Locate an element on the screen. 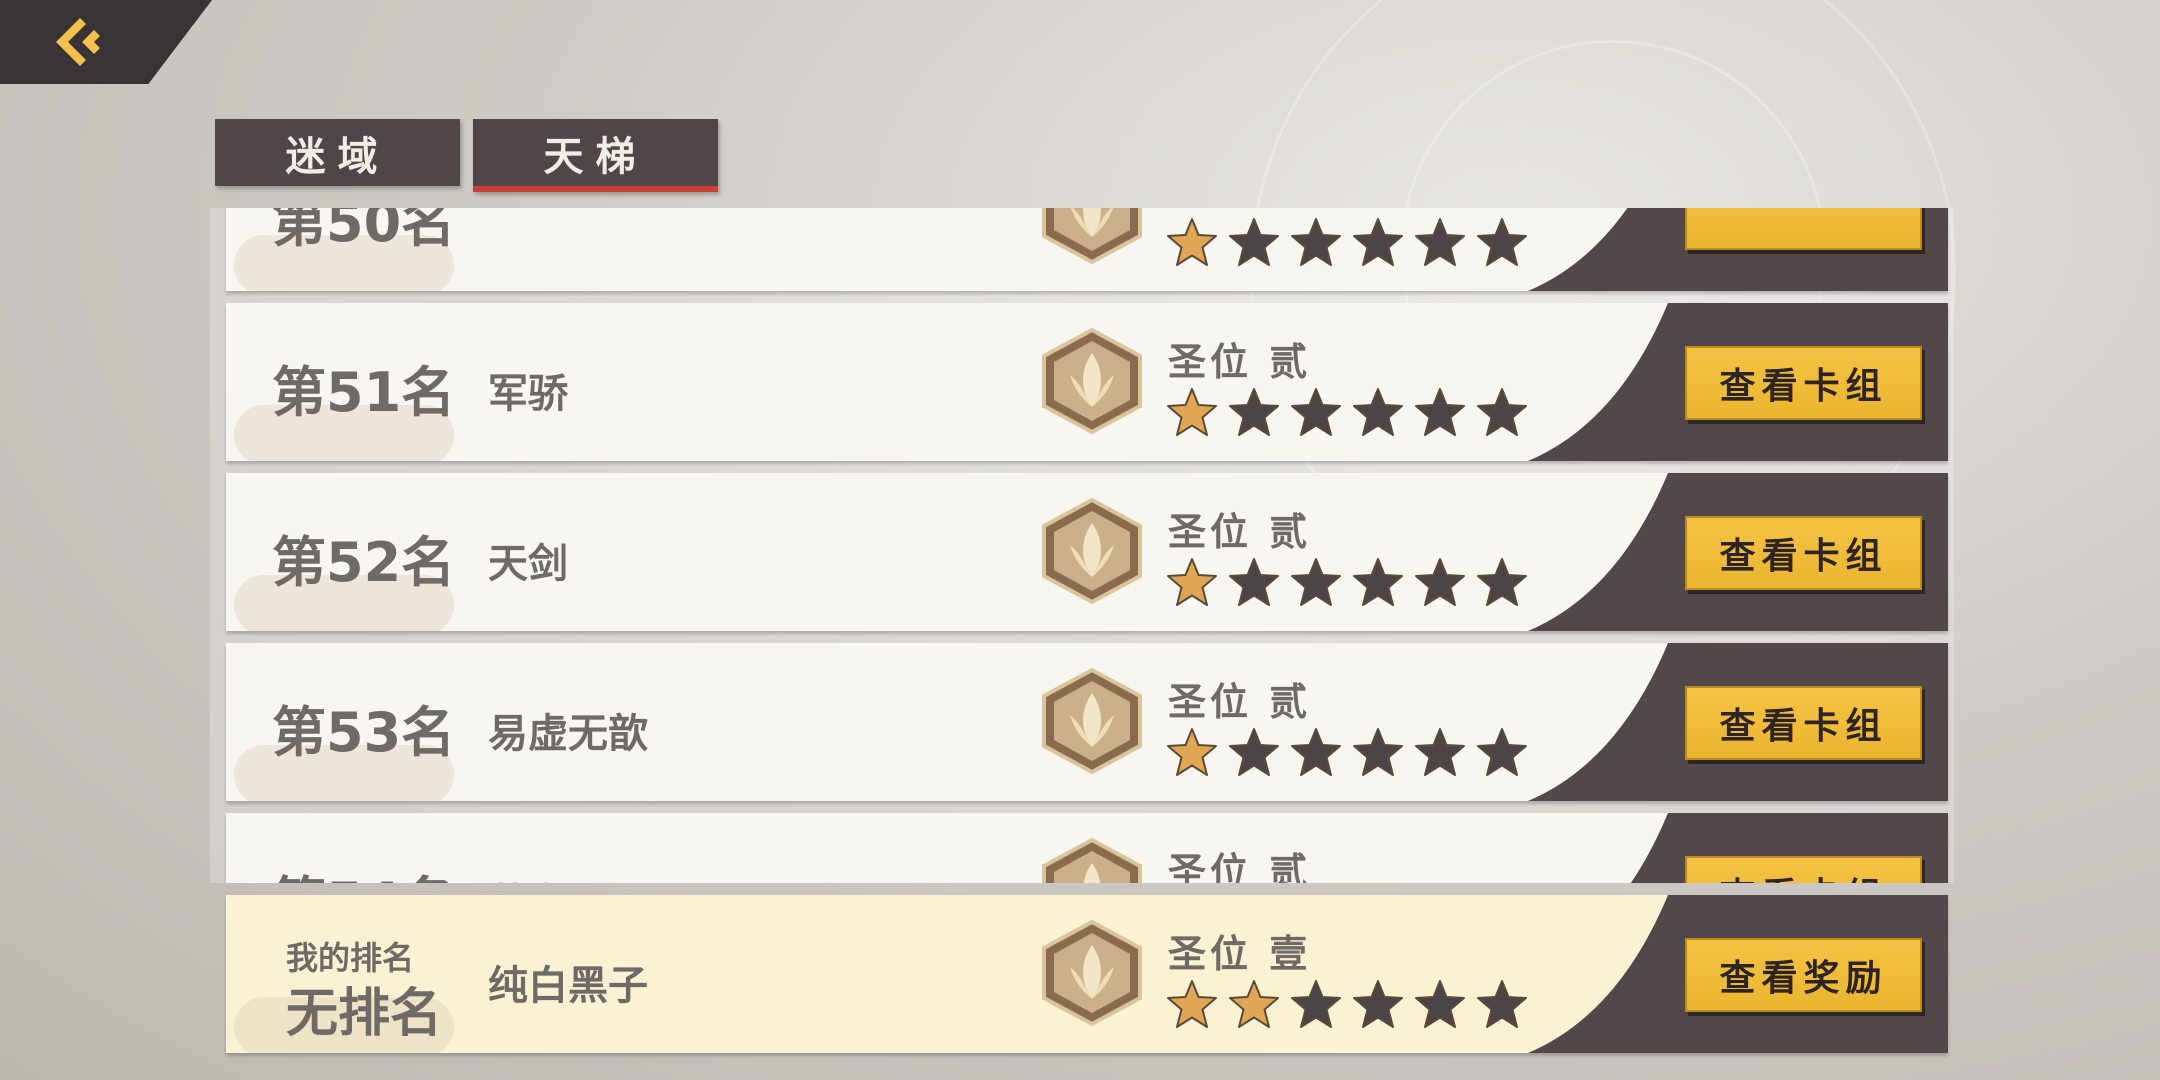  player-name: 墓白熙 is located at coordinates (548, 877).